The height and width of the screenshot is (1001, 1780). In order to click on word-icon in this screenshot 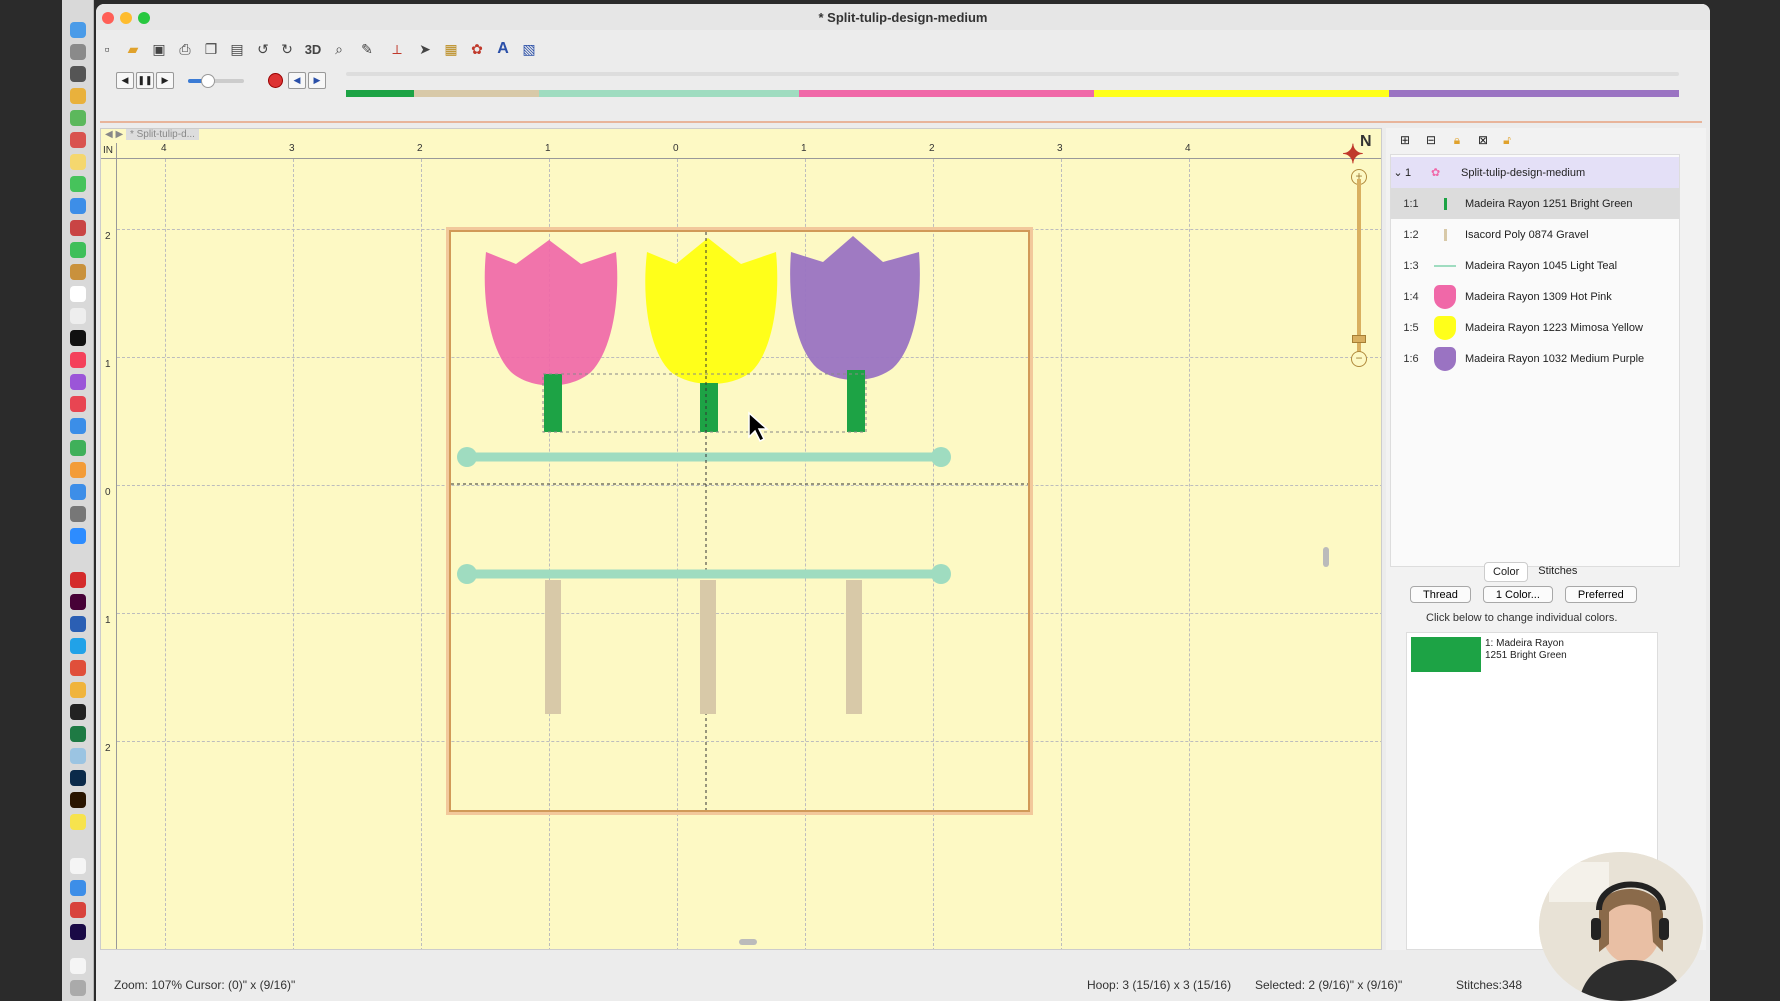, I will do `click(78, 624)`.